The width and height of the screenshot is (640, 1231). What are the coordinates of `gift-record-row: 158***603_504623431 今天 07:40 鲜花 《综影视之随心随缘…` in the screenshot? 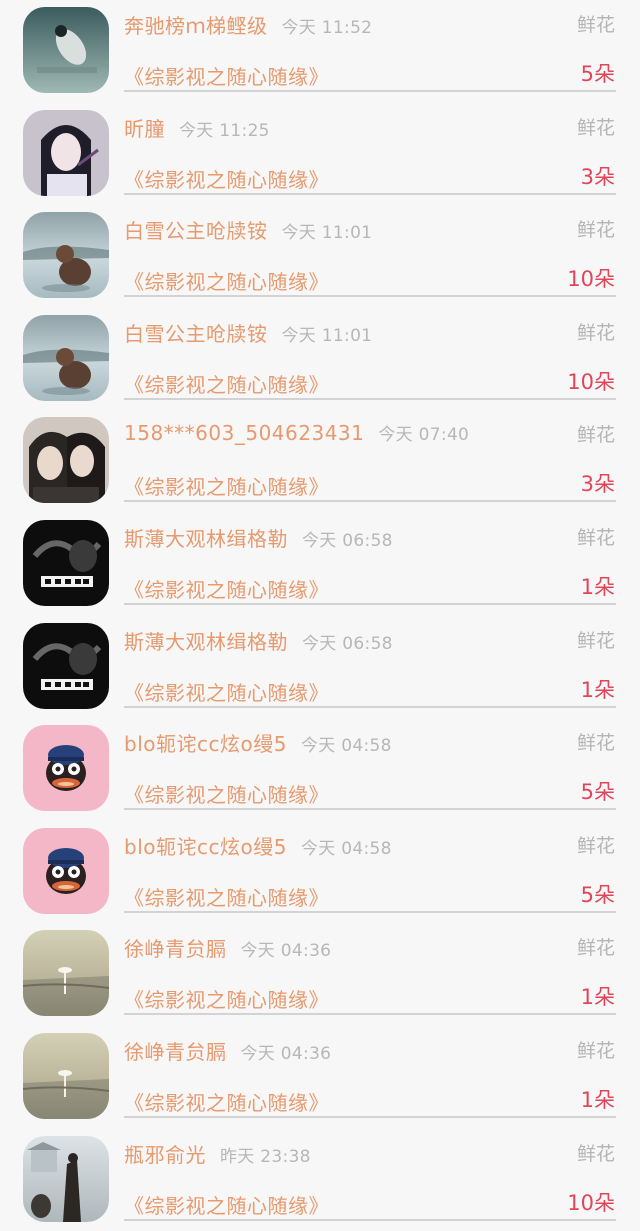 It's located at (320, 461).